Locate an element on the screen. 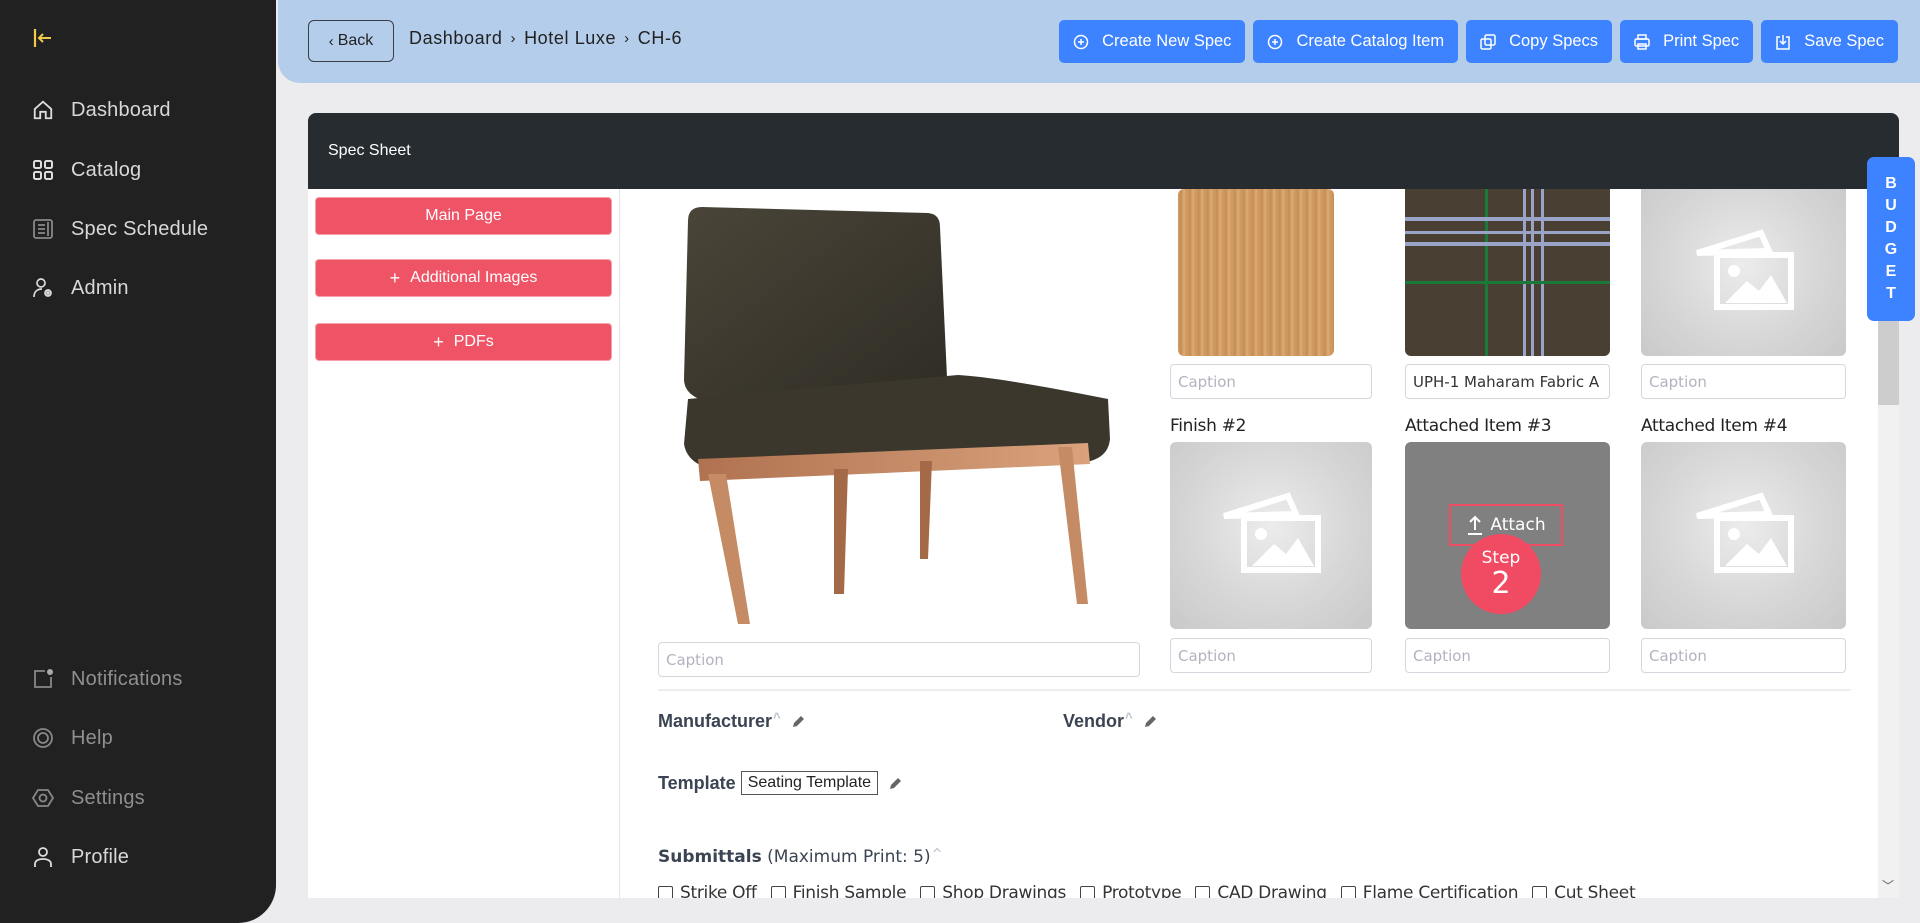  submittal-strike-off-checkbox: Strike Off is located at coordinates (707, 890).